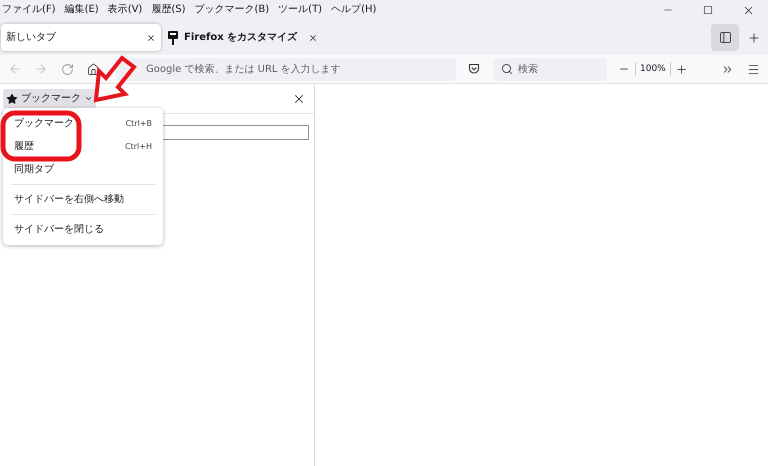  What do you see at coordinates (83, 229) in the screenshot?
I see `menu-item: サイドバーを閉じる` at bounding box center [83, 229].